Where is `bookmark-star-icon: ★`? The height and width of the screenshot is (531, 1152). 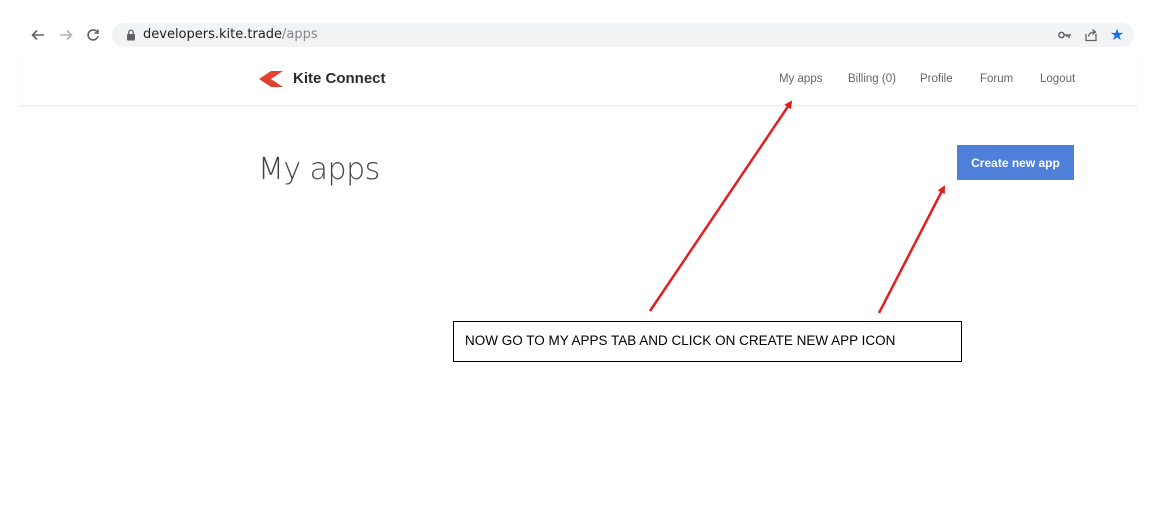 bookmark-star-icon: ★ is located at coordinates (1117, 35).